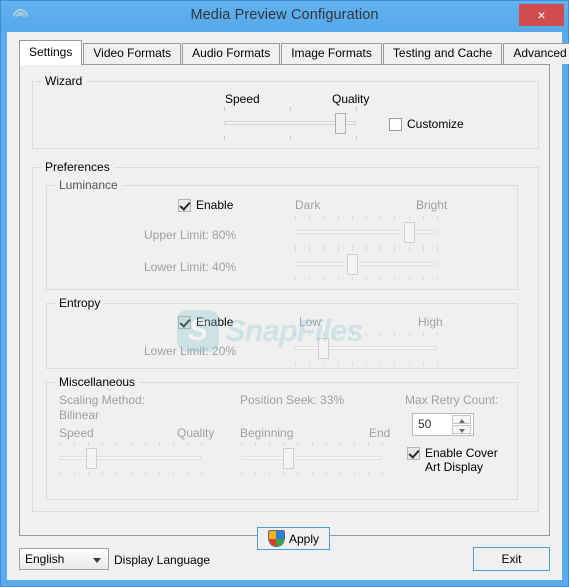  What do you see at coordinates (80, 303) in the screenshot?
I see `entropy-group-label: Entropy` at bounding box center [80, 303].